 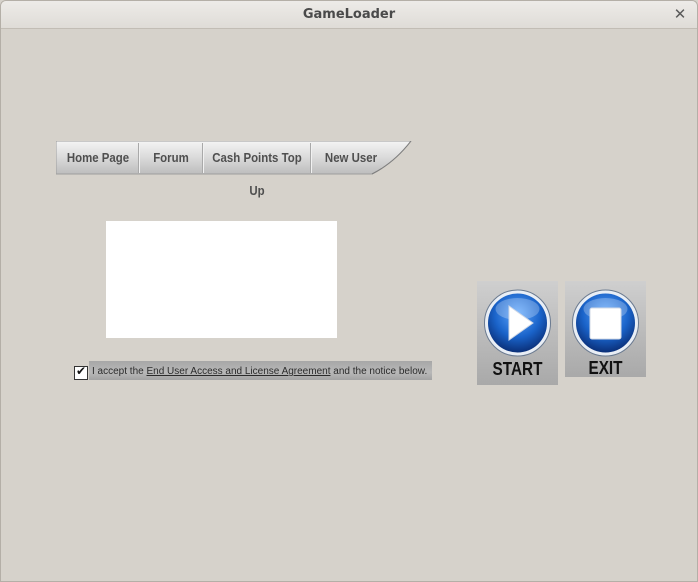 What do you see at coordinates (98, 157) in the screenshot?
I see `nav-item-home-page: Home Page` at bounding box center [98, 157].